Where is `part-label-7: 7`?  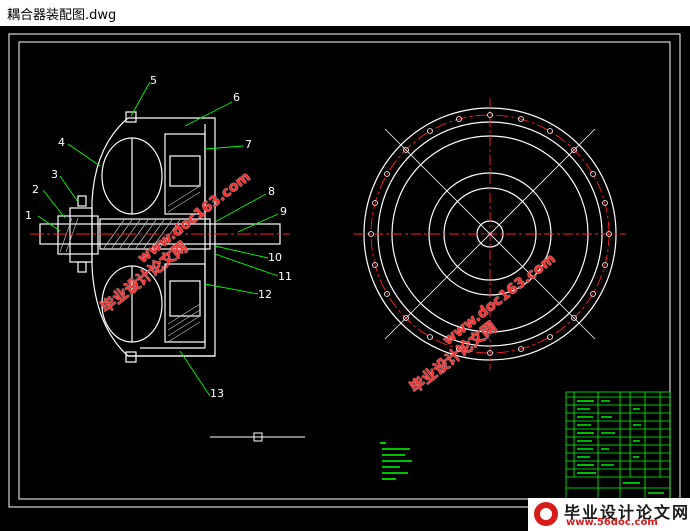
part-label-7: 7 is located at coordinates (248, 144).